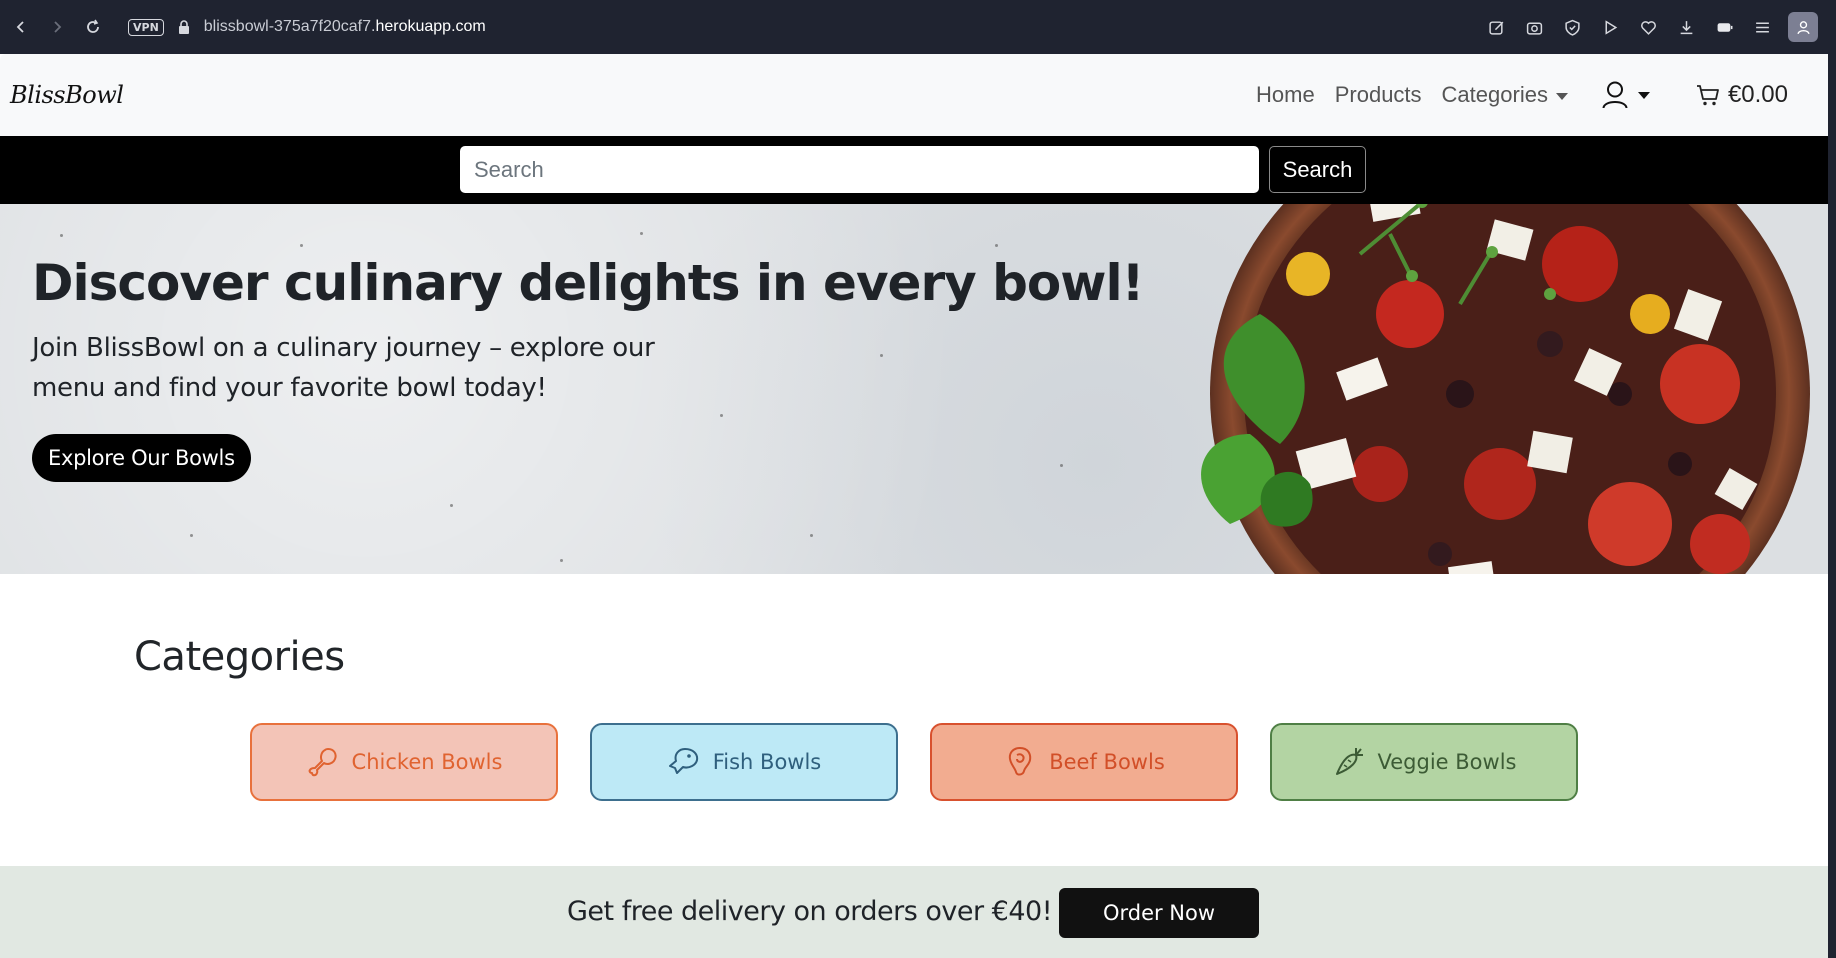  I want to click on category-beef-bowls: Beef Bowls, so click(1084, 762).